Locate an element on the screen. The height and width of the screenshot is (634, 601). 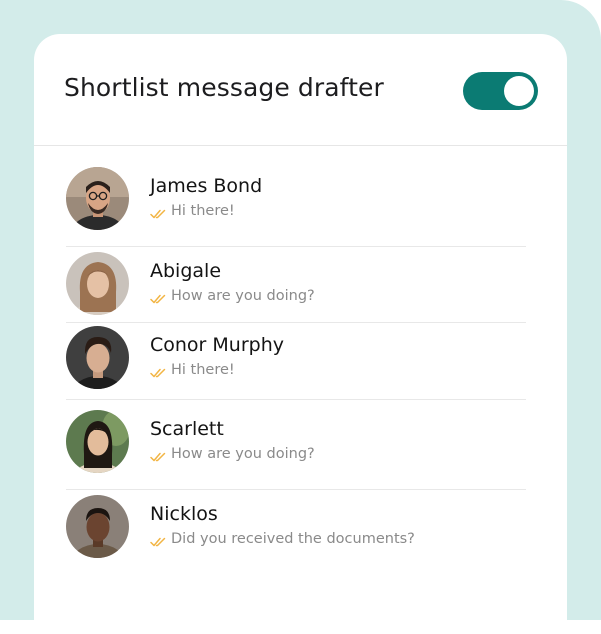
contact-item-abigale: Abigale How are you doing? is located at coordinates (296, 287).